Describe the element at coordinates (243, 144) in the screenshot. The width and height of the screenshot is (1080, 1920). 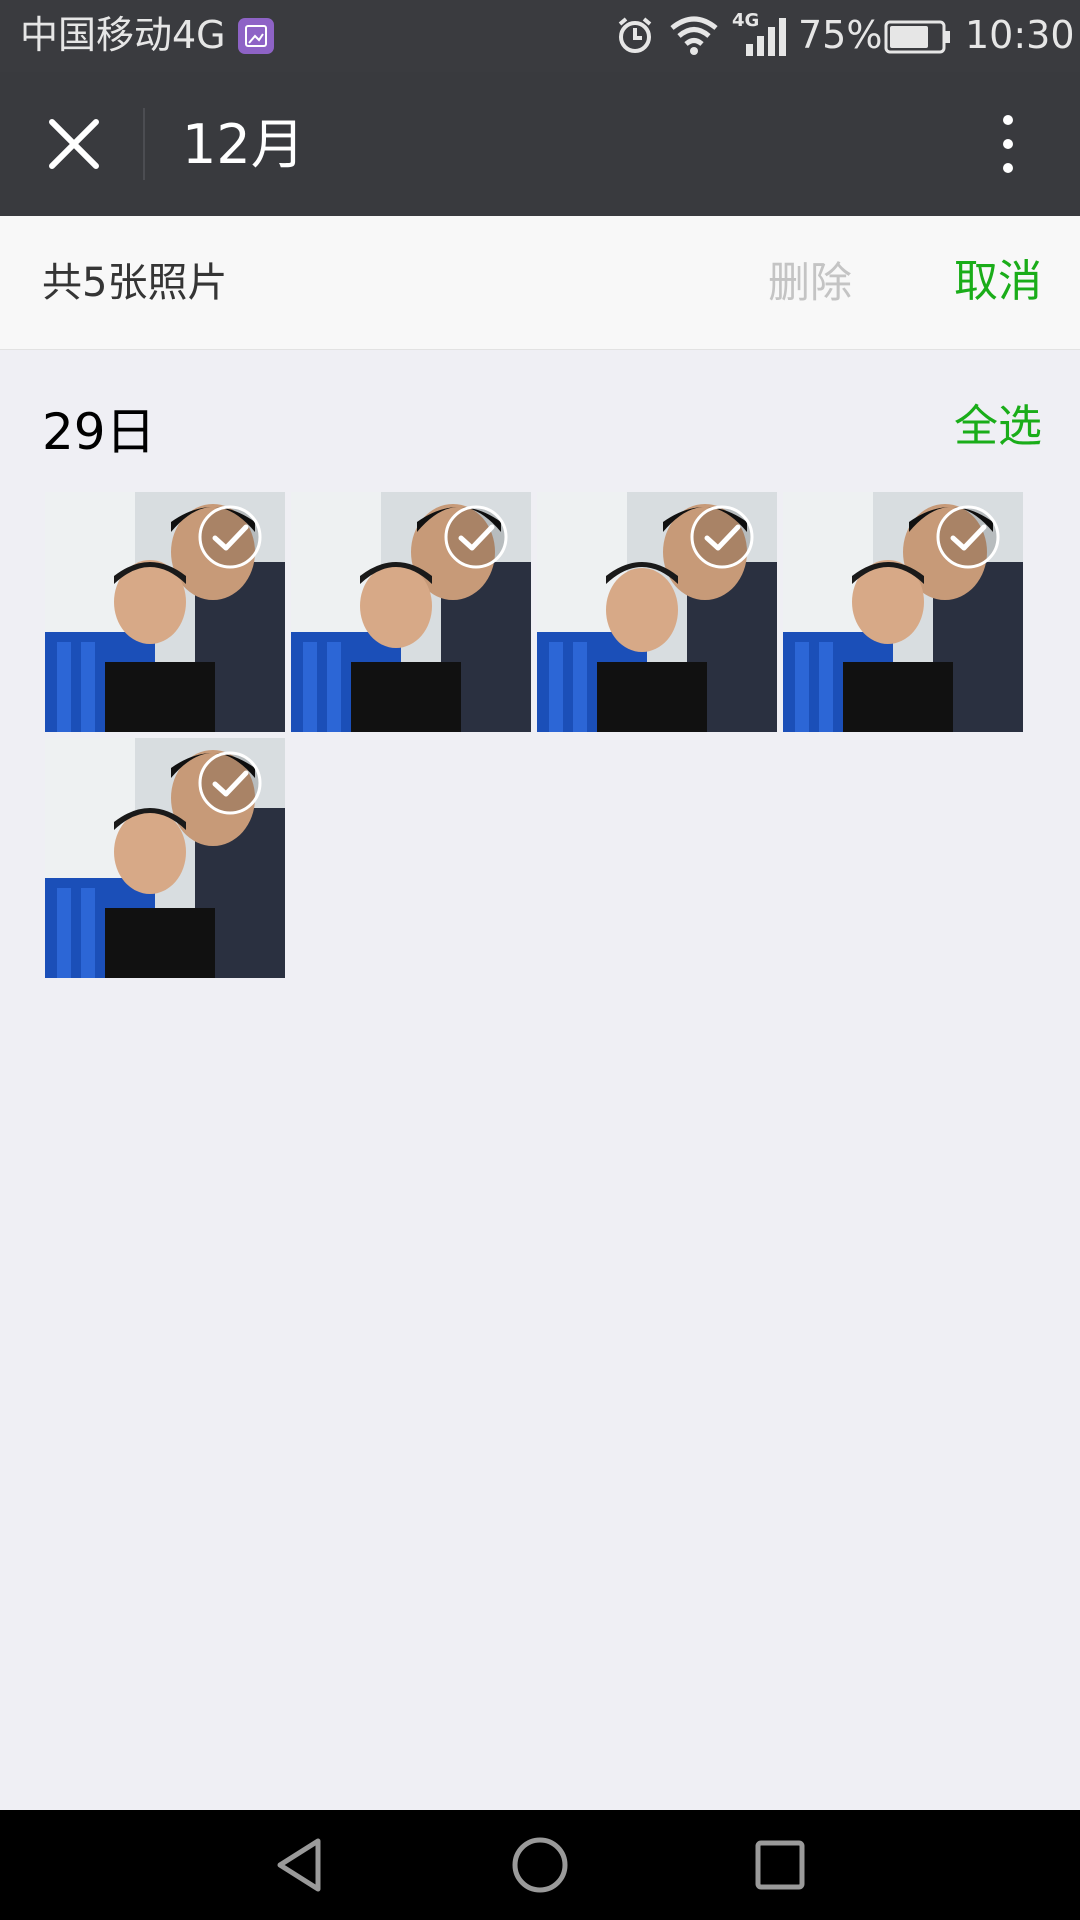
I see `page-title: 12月` at that location.